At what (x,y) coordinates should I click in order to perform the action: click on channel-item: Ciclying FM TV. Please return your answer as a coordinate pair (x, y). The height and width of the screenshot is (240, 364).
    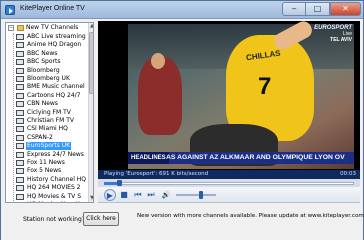
    Looking at the image, I should click on (53, 112).